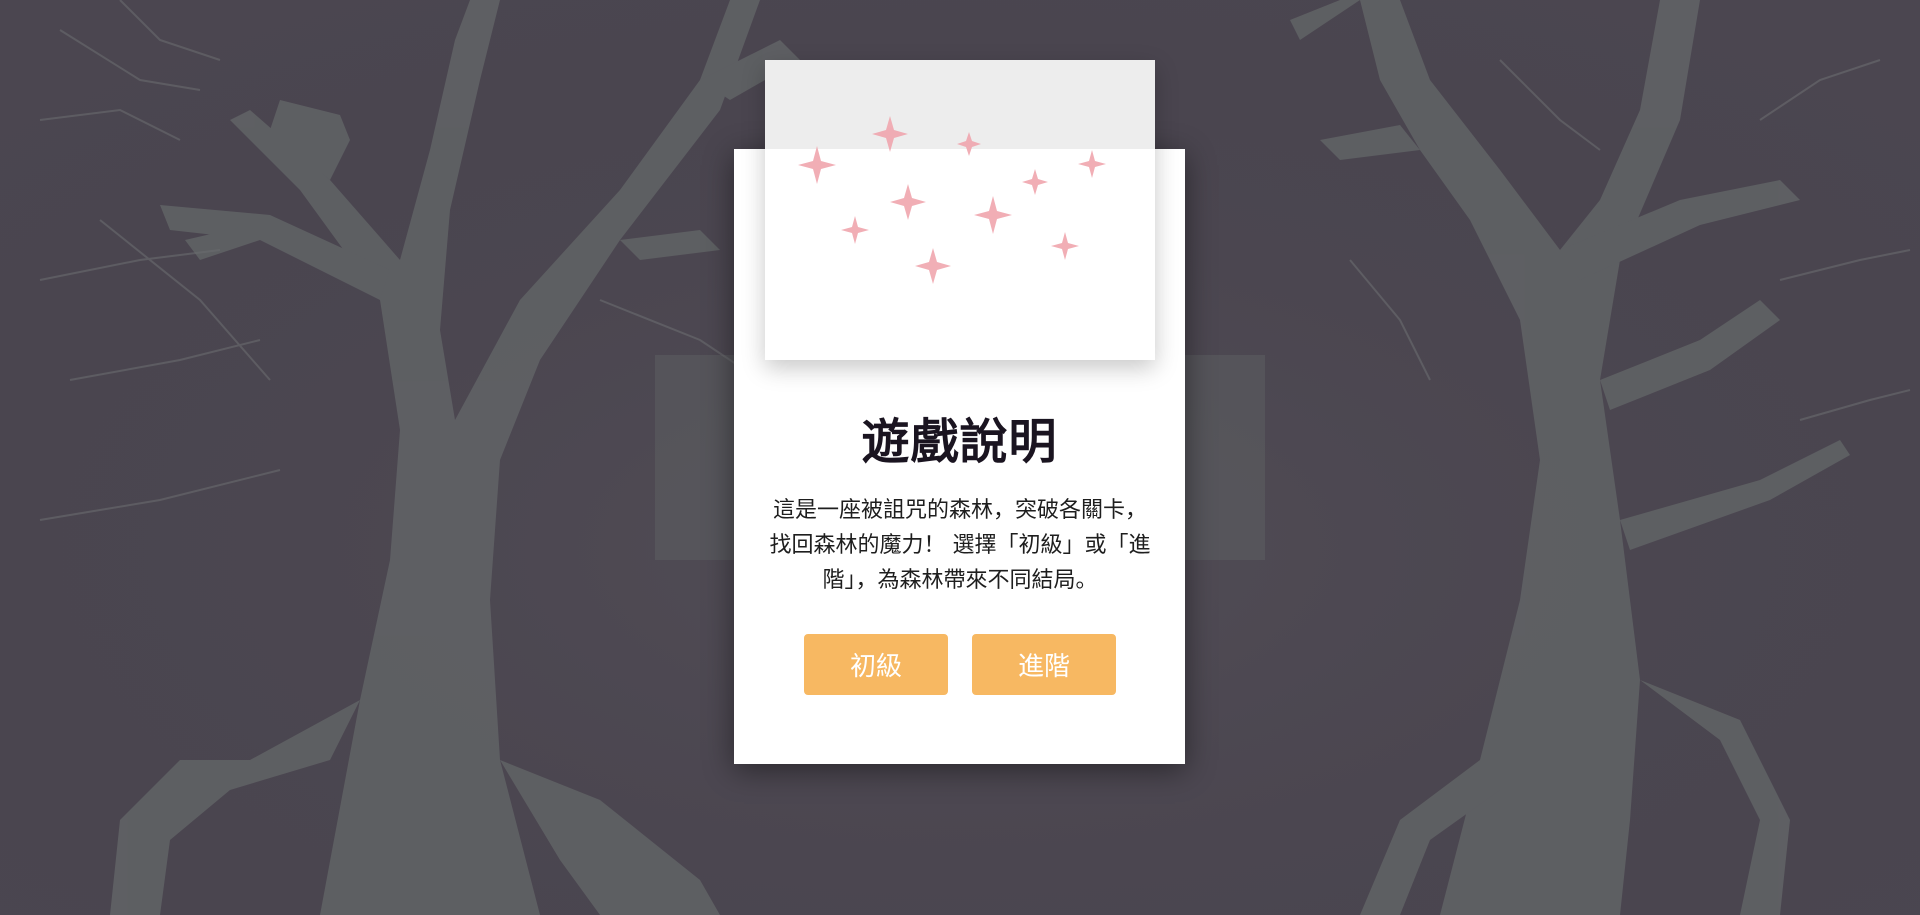 The height and width of the screenshot is (915, 1920). Describe the element at coordinates (959, 442) in the screenshot. I see `modal-title: 遊戲說明` at that location.